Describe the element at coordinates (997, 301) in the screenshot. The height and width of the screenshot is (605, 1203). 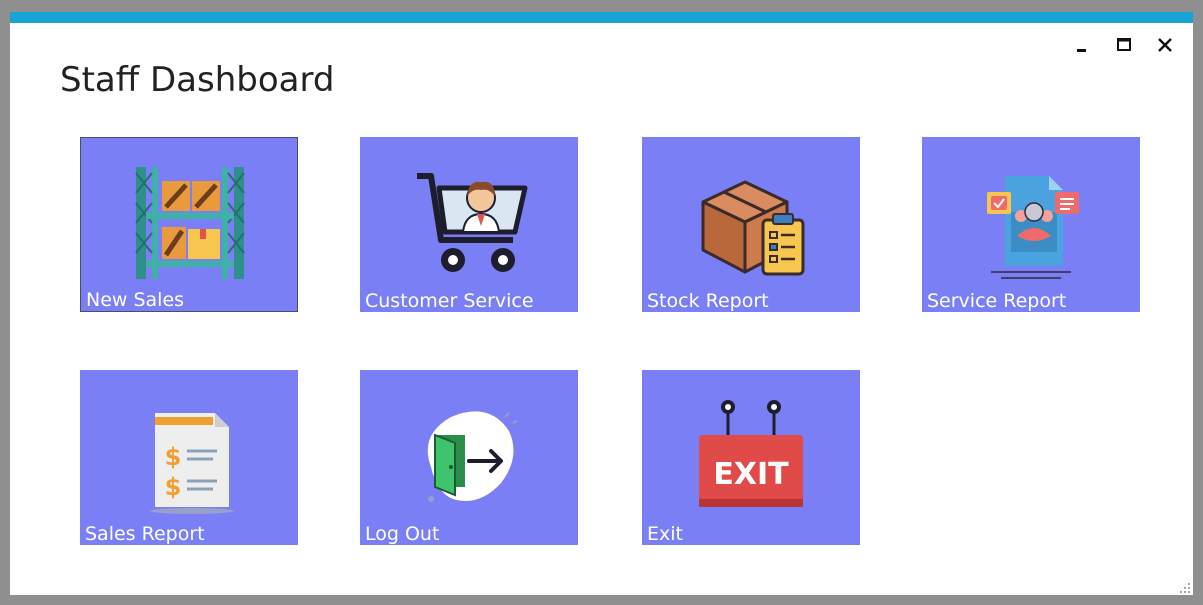
I see `tile-label: Service Report` at that location.